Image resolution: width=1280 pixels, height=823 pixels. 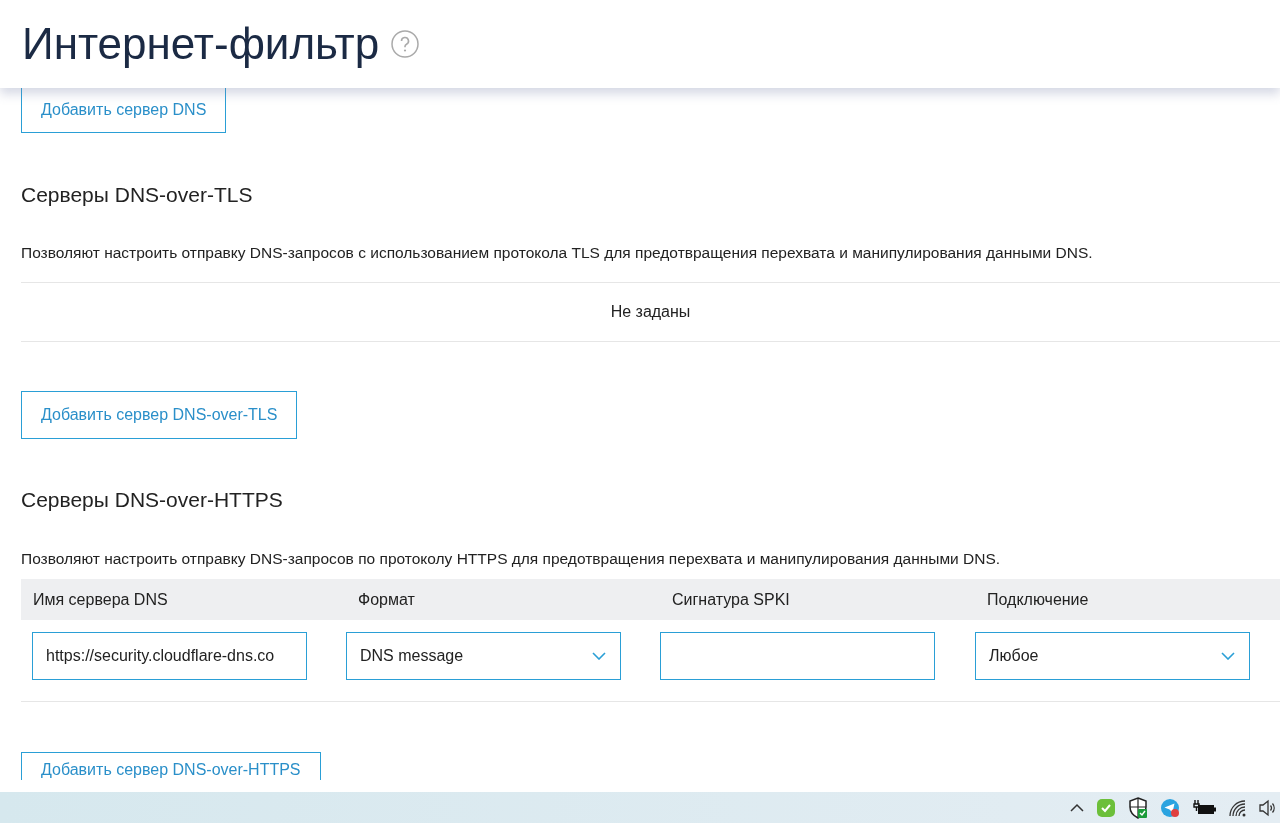 What do you see at coordinates (1106, 807) in the screenshot?
I see `check-shield-app-icon` at bounding box center [1106, 807].